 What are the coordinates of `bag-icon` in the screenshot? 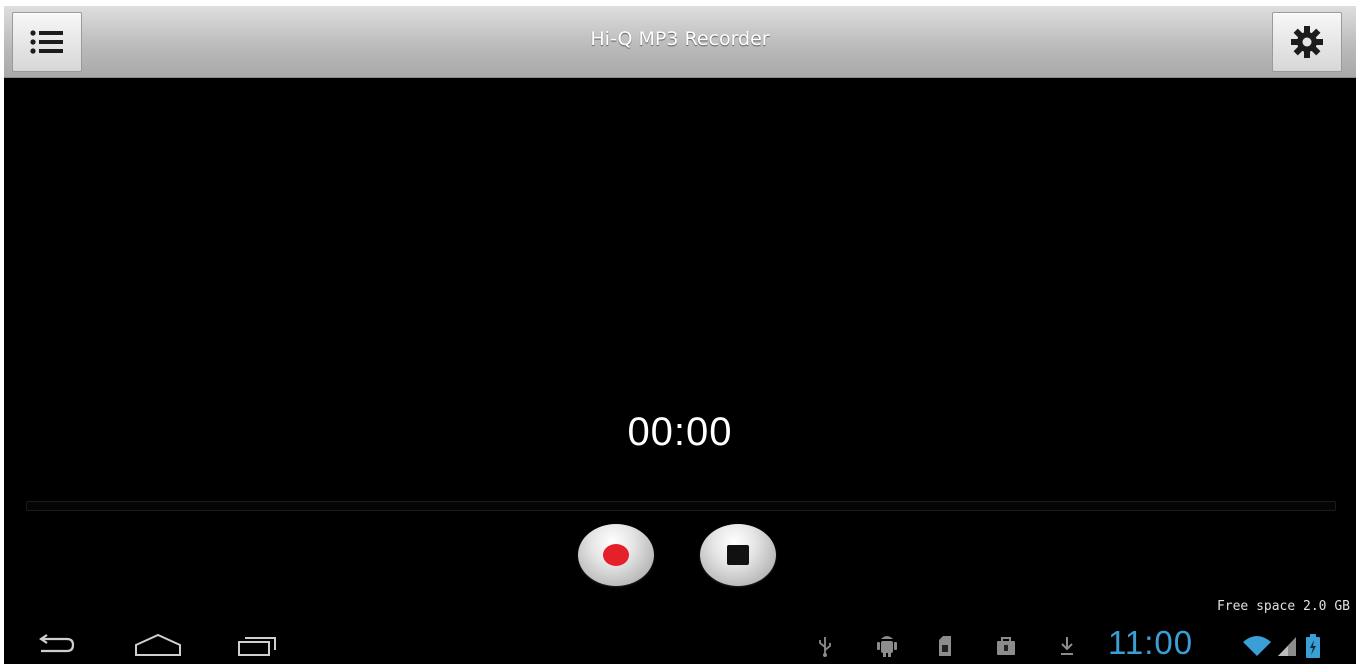 It's located at (1006, 646).